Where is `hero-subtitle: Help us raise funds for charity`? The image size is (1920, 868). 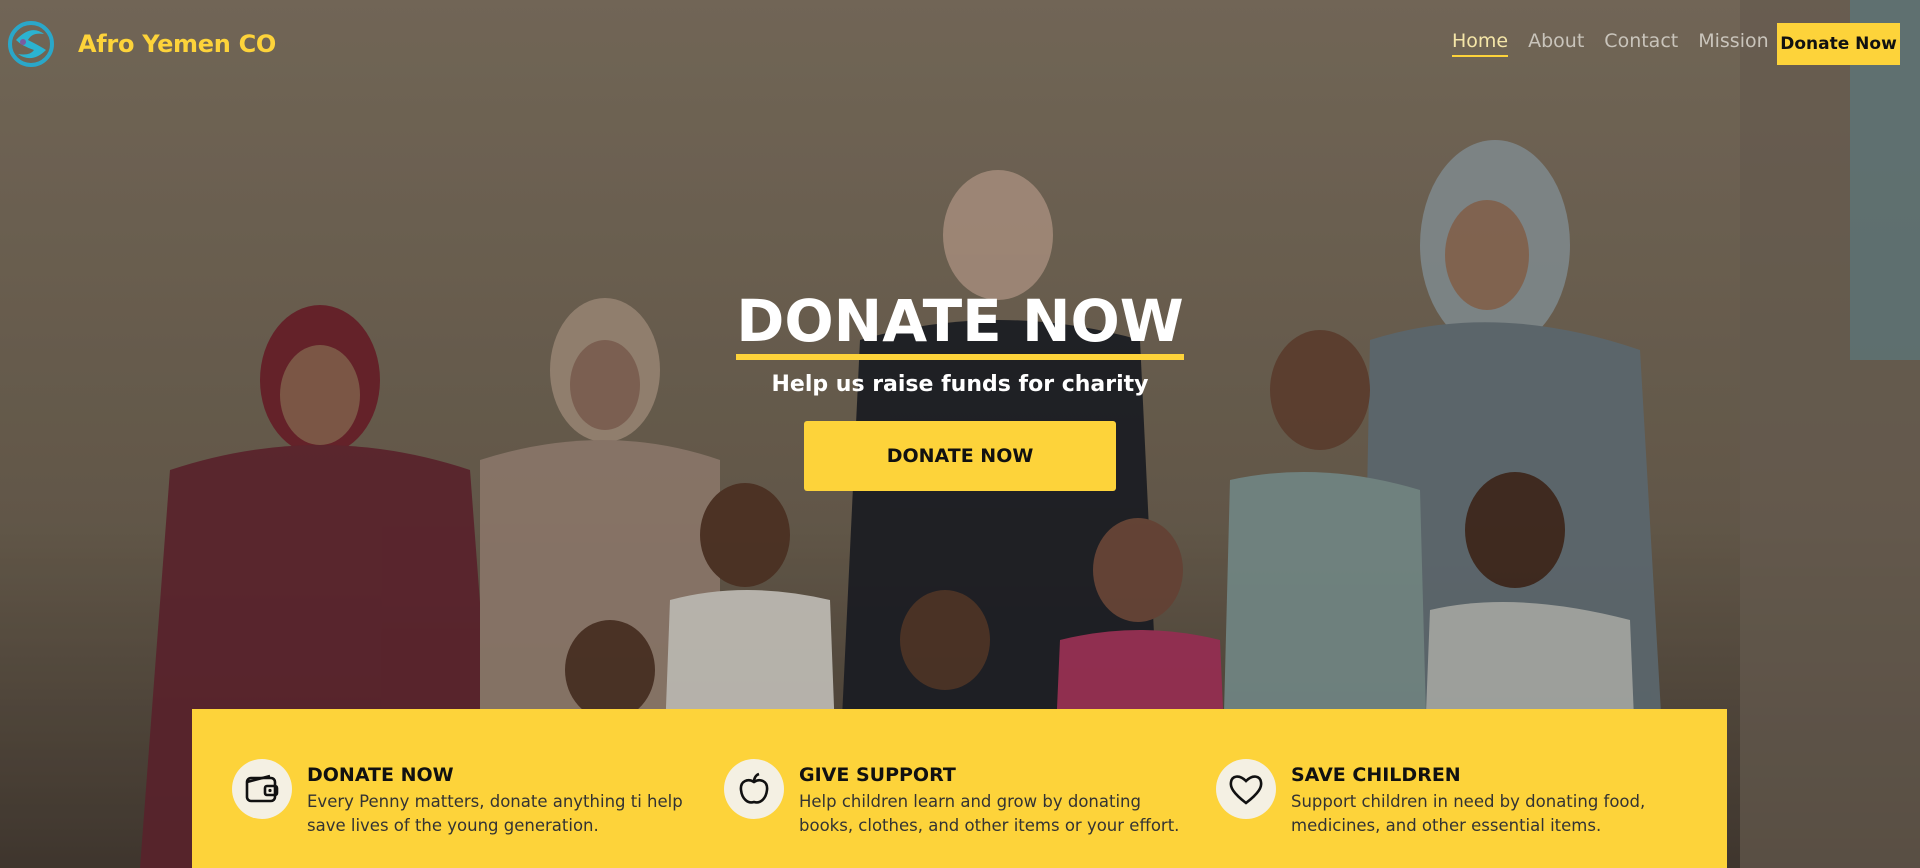
hero-subtitle: Help us raise funds for charity is located at coordinates (960, 384).